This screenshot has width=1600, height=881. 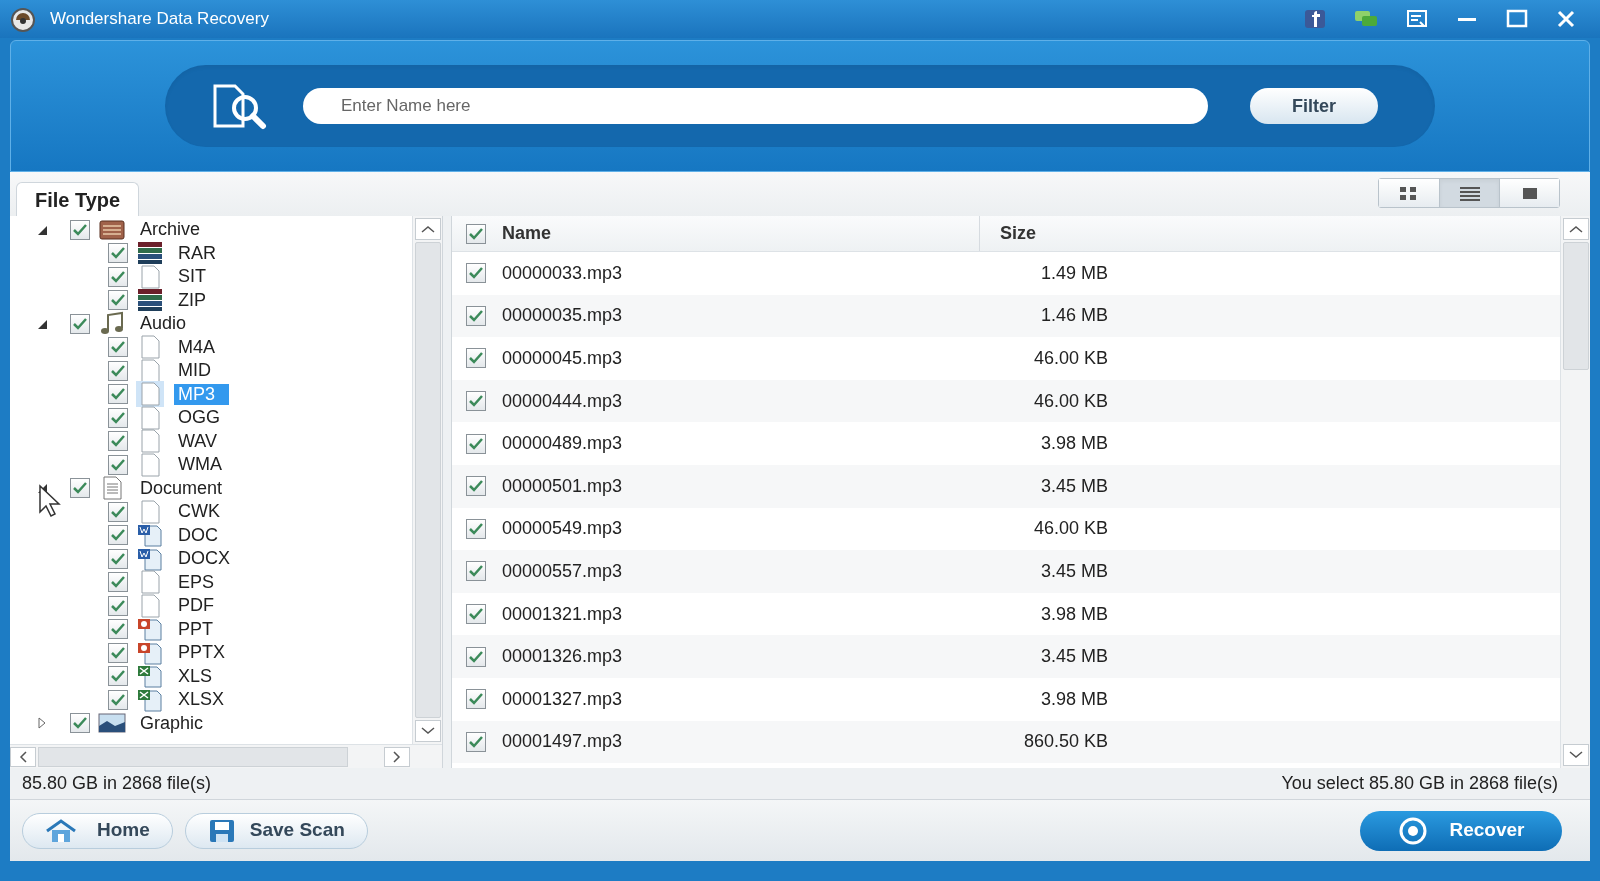 I want to click on tree-item-label: XLS, so click(x=195, y=676).